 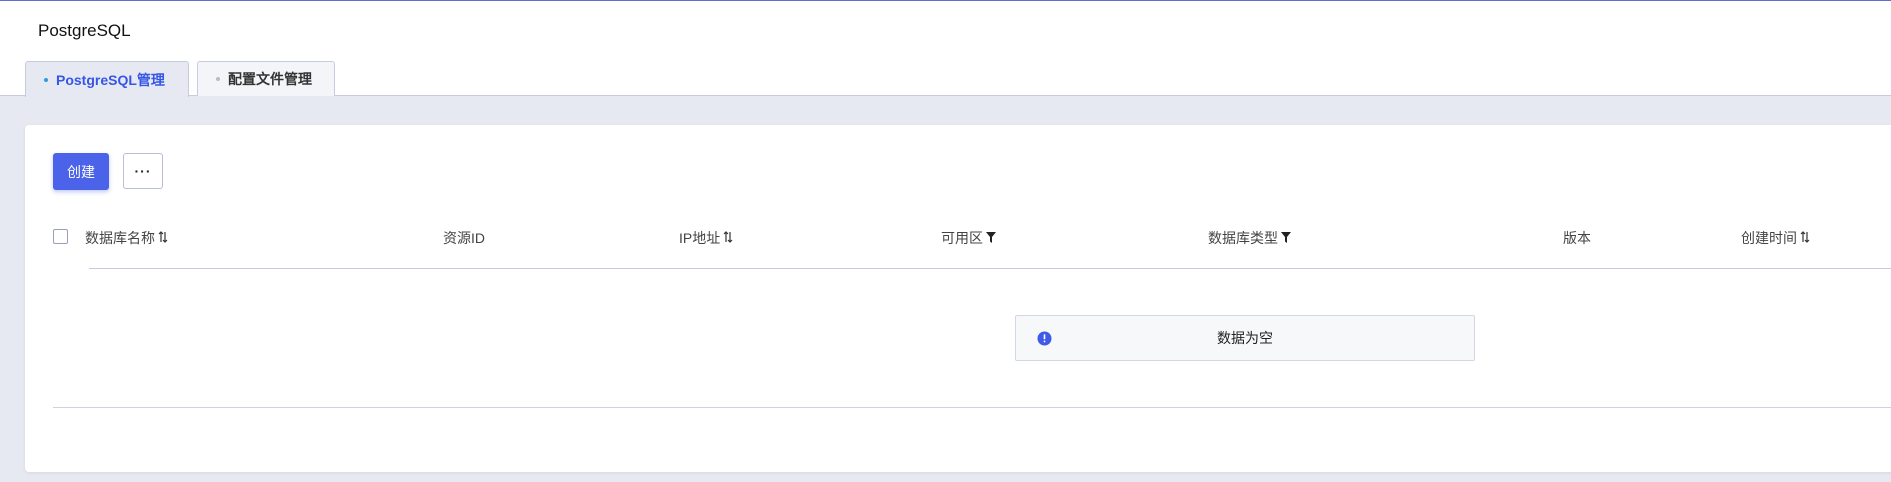 I want to click on column-header-version: 版本, so click(x=1577, y=238).